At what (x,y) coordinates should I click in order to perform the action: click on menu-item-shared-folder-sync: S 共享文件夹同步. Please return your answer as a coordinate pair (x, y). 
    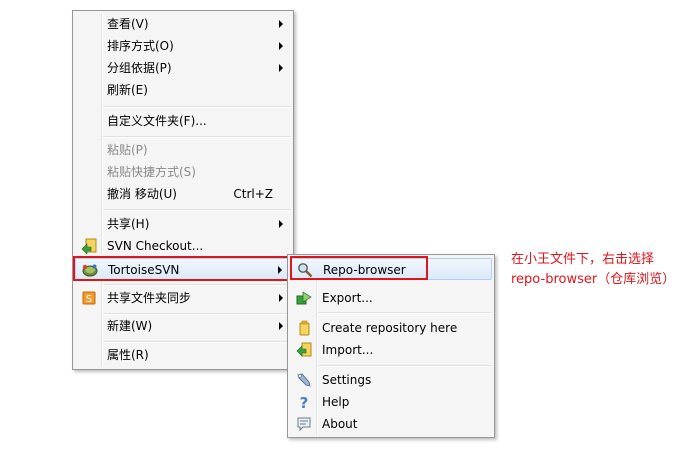
    Looking at the image, I should click on (183, 298).